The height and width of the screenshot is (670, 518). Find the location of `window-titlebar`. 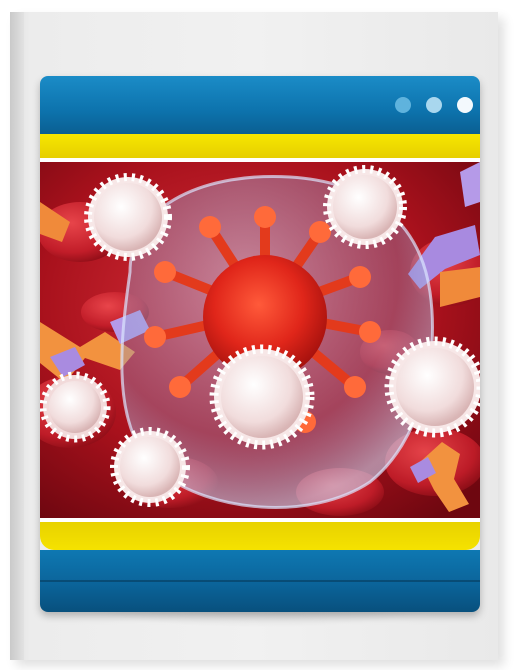

window-titlebar is located at coordinates (260, 105).